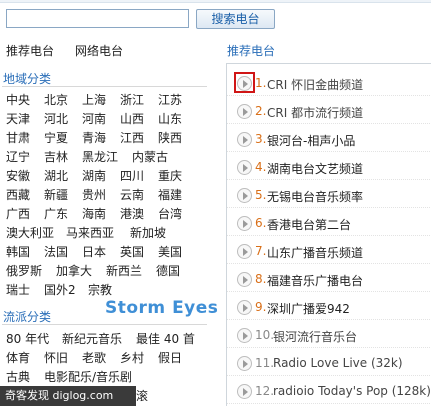 The image size is (431, 406). Describe the element at coordinates (94, 251) in the screenshot. I see `region-link: 日本` at that location.